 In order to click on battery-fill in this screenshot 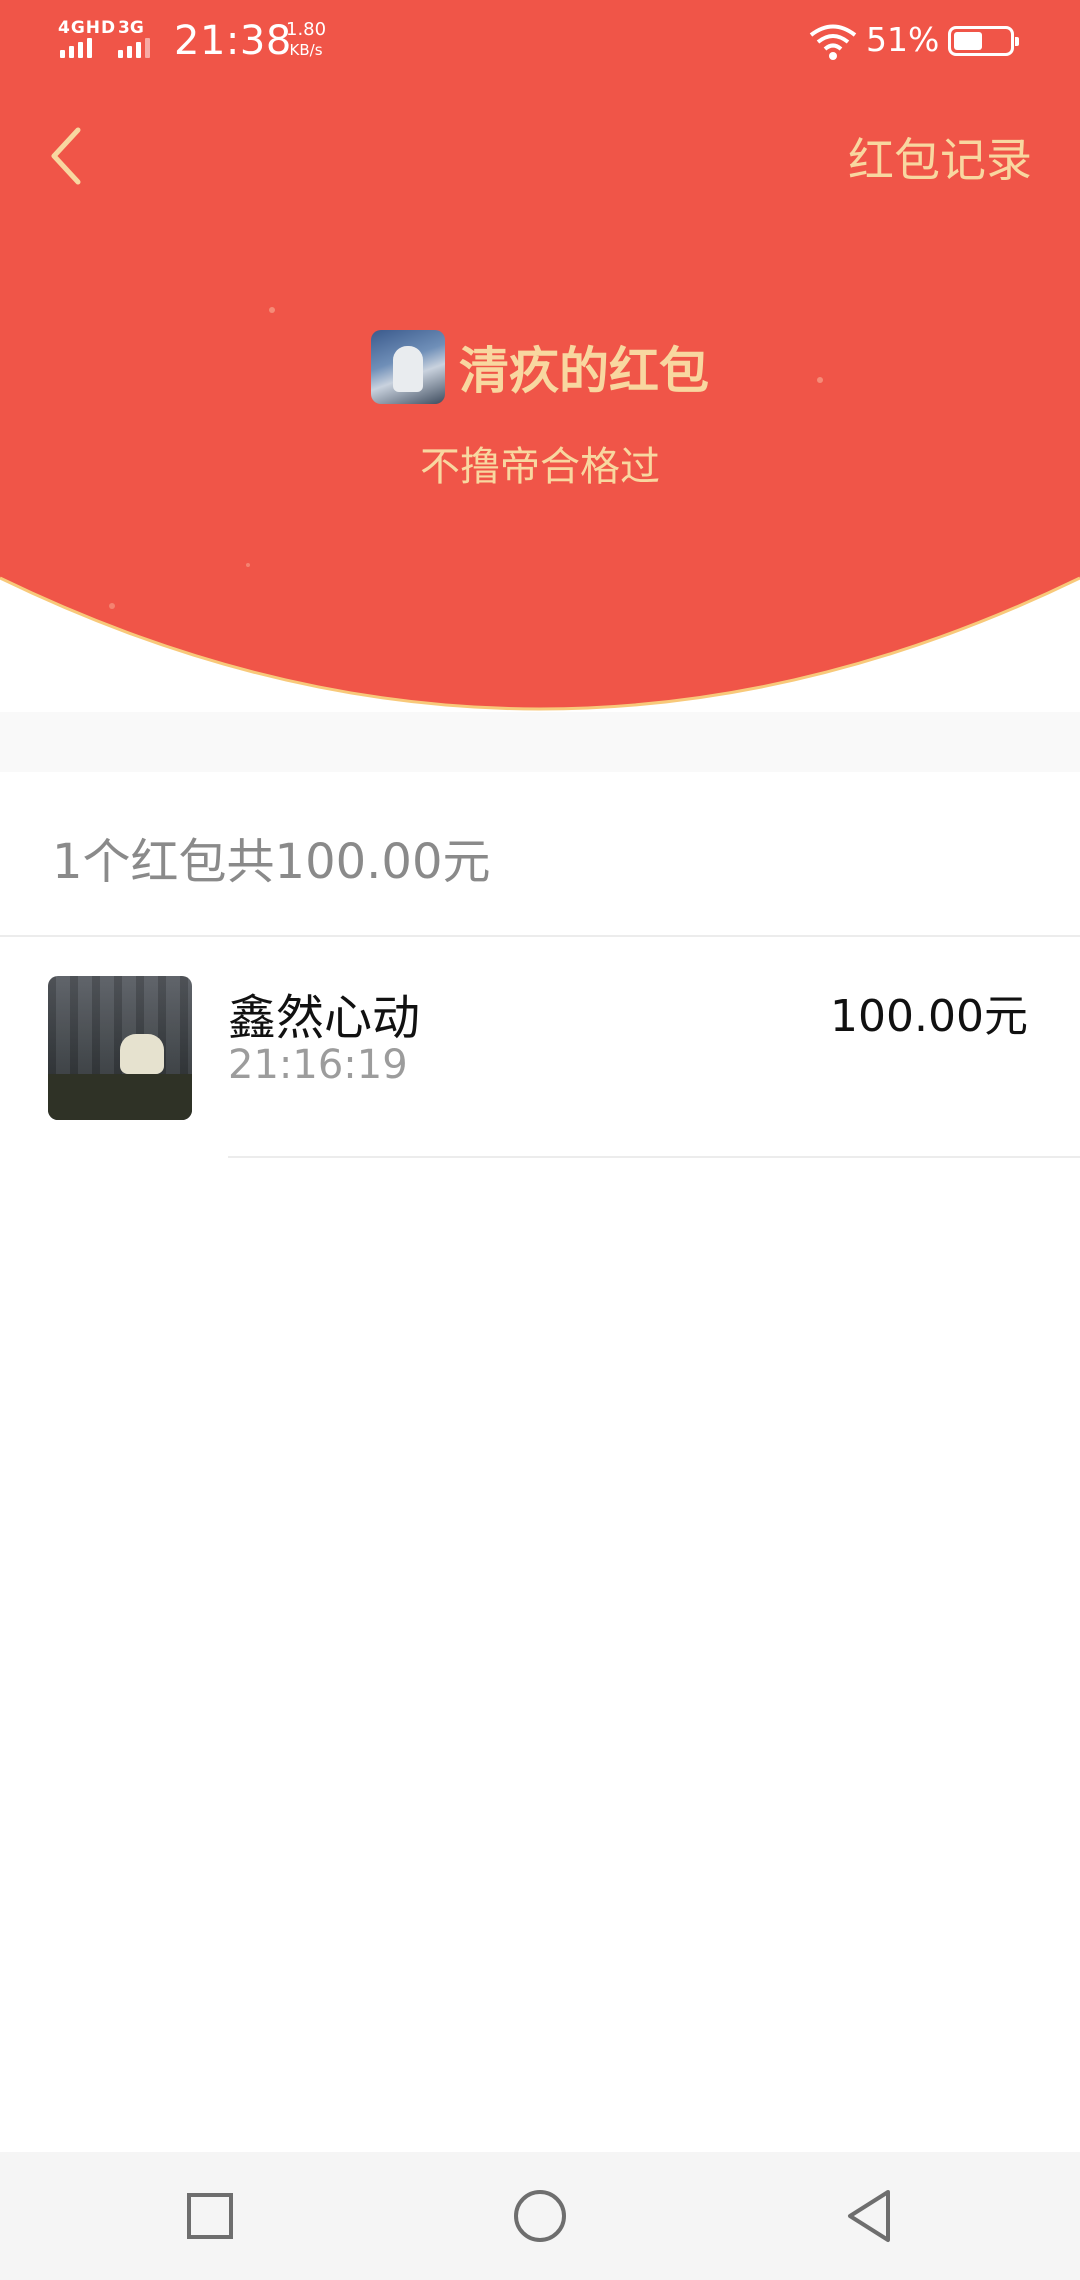, I will do `click(968, 41)`.